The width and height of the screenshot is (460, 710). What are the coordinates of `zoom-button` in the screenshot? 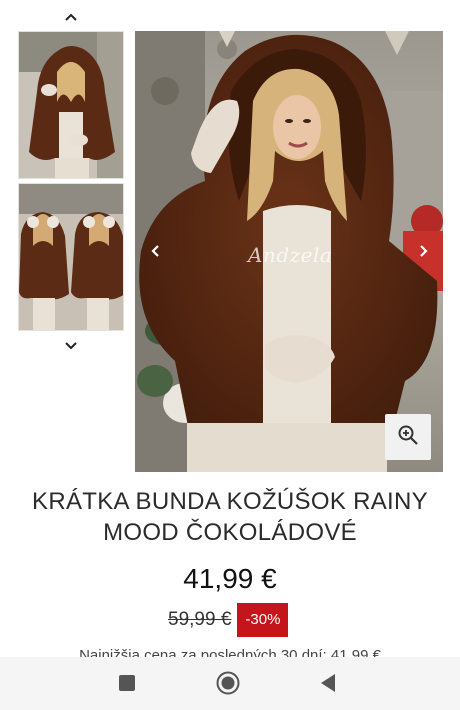 It's located at (408, 437).